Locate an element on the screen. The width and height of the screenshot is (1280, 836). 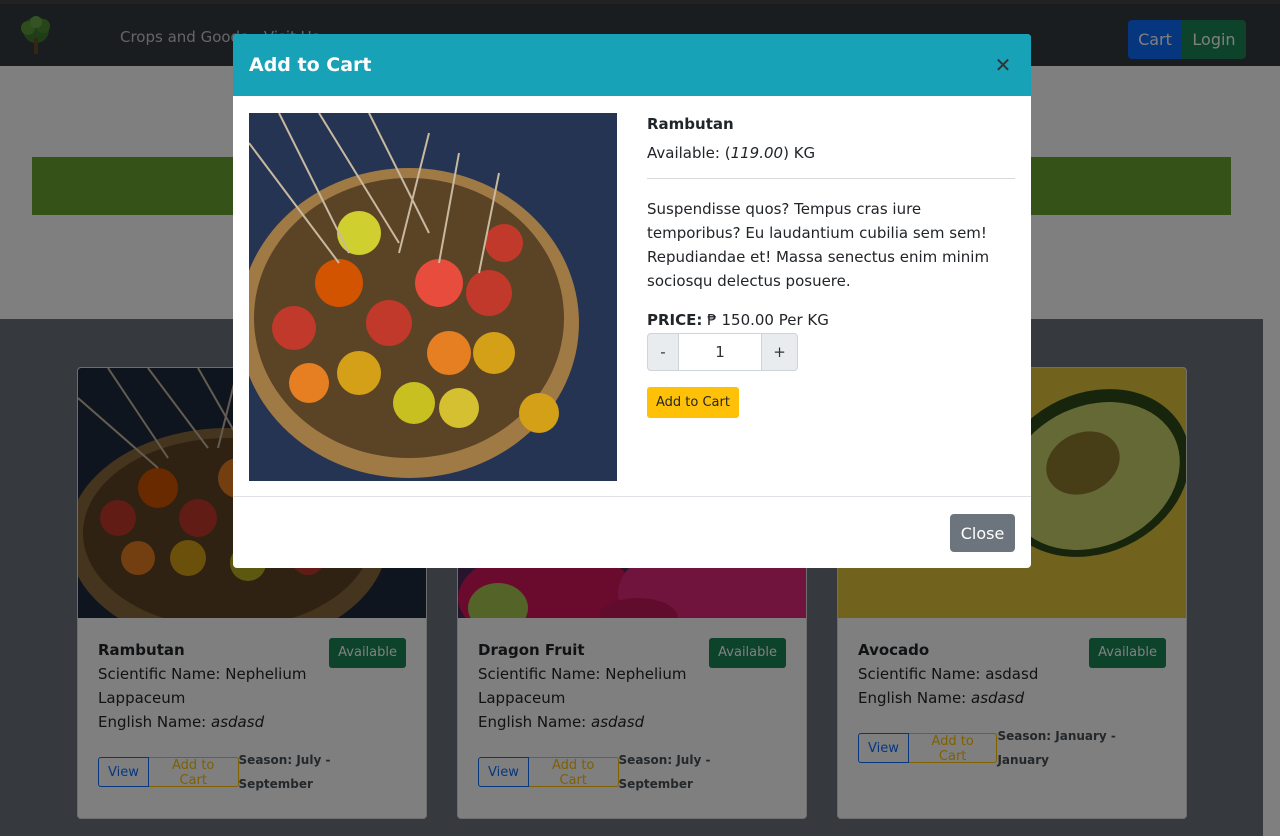
close-icon: ✕ is located at coordinates (1003, 65).